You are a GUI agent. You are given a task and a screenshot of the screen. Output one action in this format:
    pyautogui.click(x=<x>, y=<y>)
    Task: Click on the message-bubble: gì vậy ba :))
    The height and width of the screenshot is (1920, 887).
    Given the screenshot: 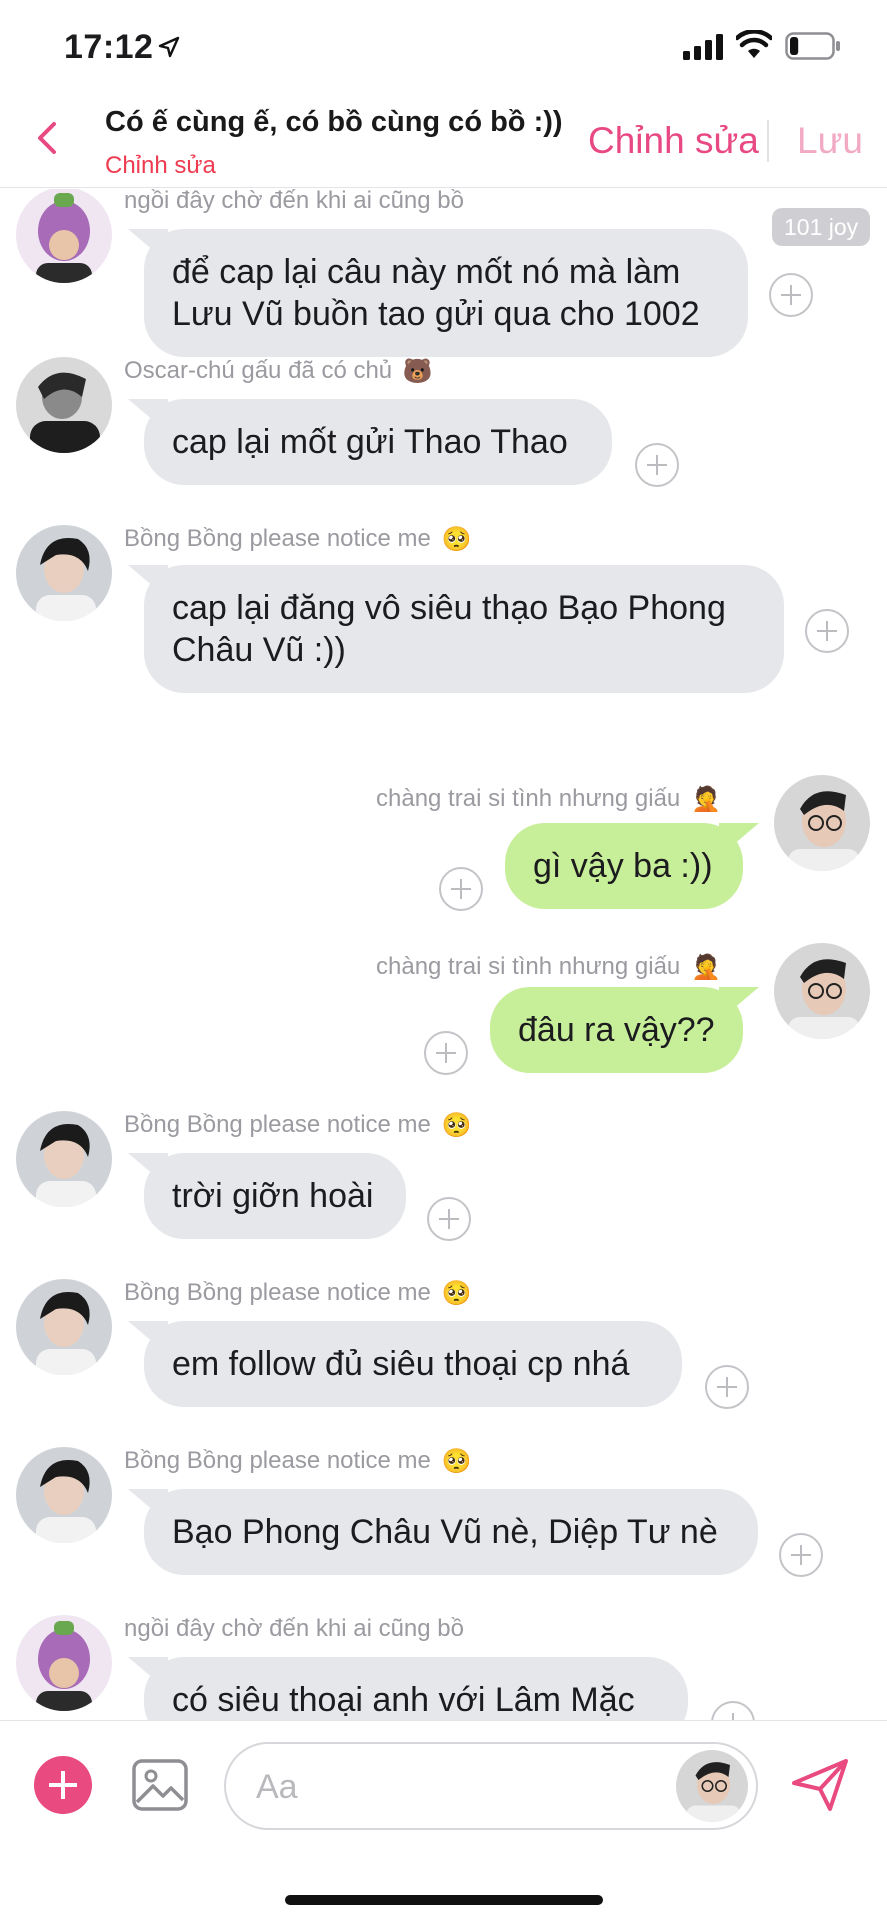 What is the action you would take?
    pyautogui.click(x=624, y=866)
    